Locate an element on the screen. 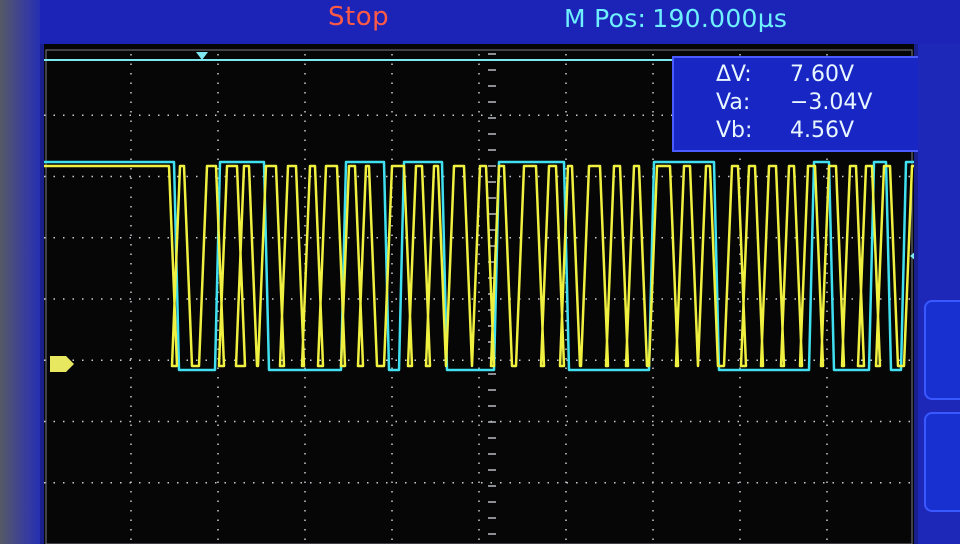  cursor-measurement-panel: ΔV: 7.60V Va: −3.04V Vb: 4.56V is located at coordinates (803, 104).